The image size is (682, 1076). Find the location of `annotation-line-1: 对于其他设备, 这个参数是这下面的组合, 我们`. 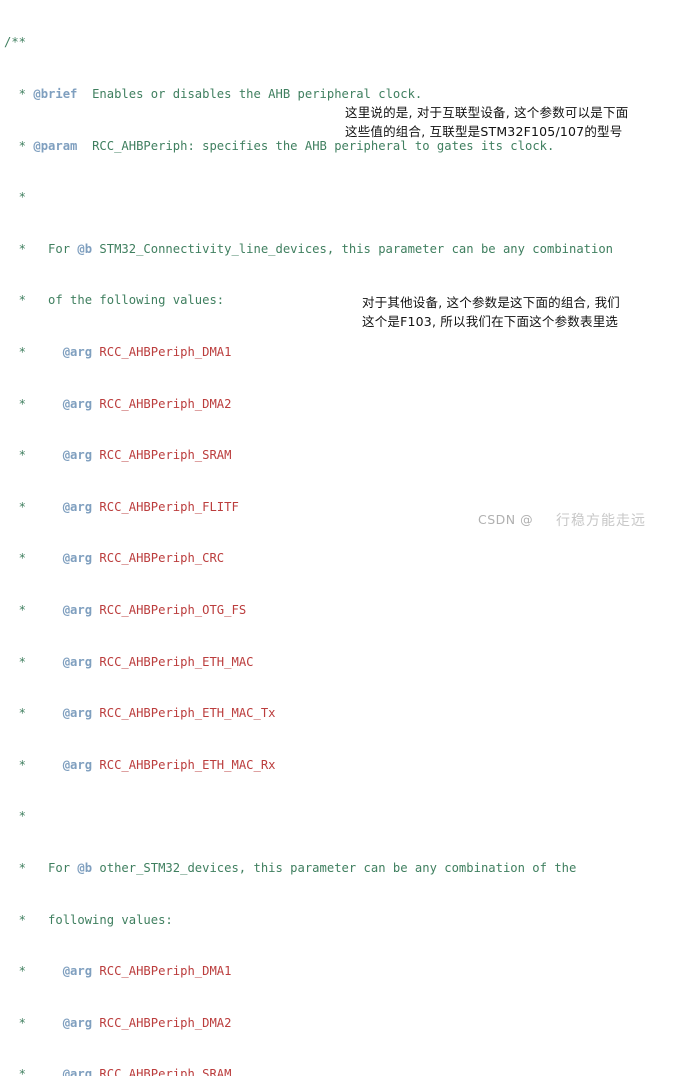

annotation-line-1: 对于其他设备, 这个参数是这下面的组合, 我们 is located at coordinates (491, 302).